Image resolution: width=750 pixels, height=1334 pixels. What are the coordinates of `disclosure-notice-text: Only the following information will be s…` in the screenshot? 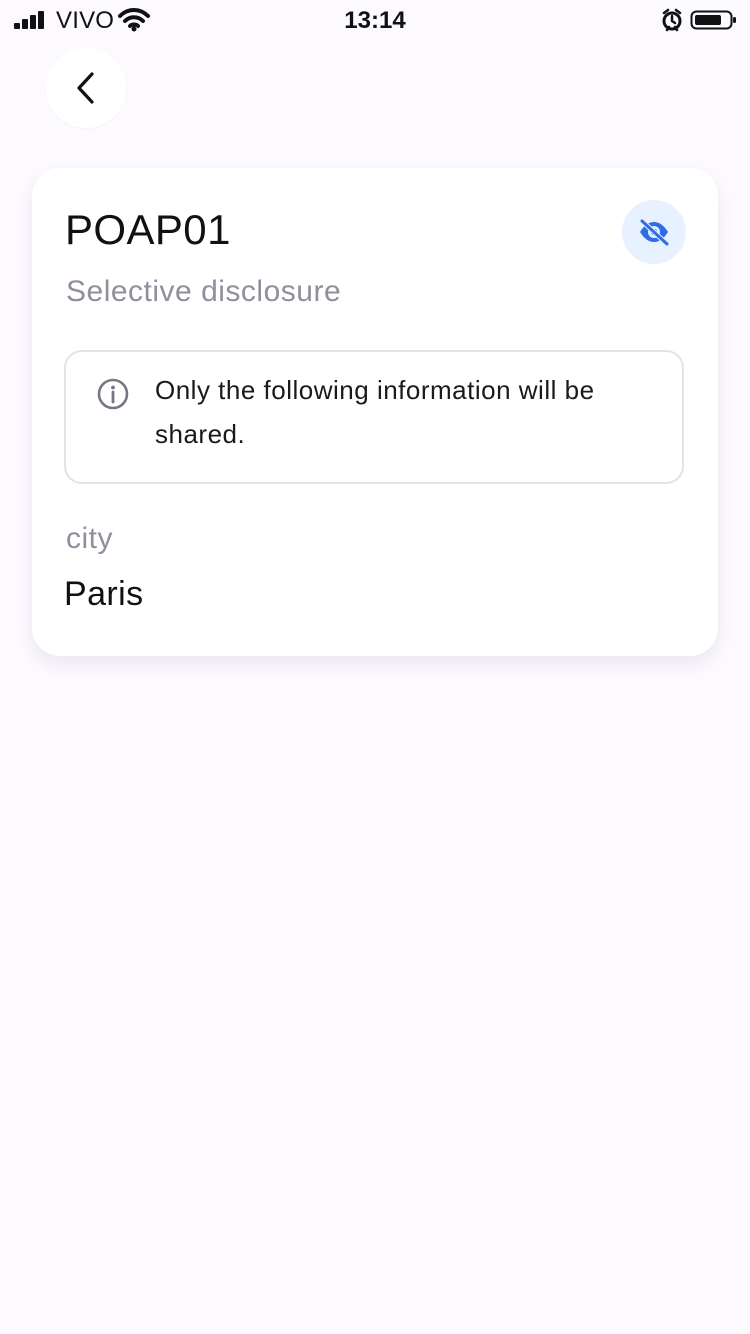 It's located at (375, 412).